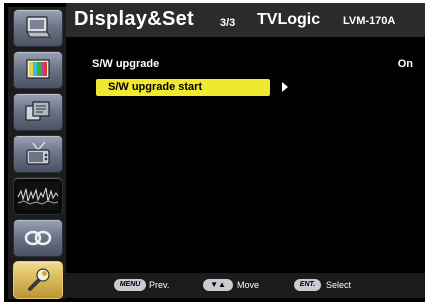 The width and height of the screenshot is (429, 305). I want to click on move-key-icon: ▼▲, so click(218, 285).